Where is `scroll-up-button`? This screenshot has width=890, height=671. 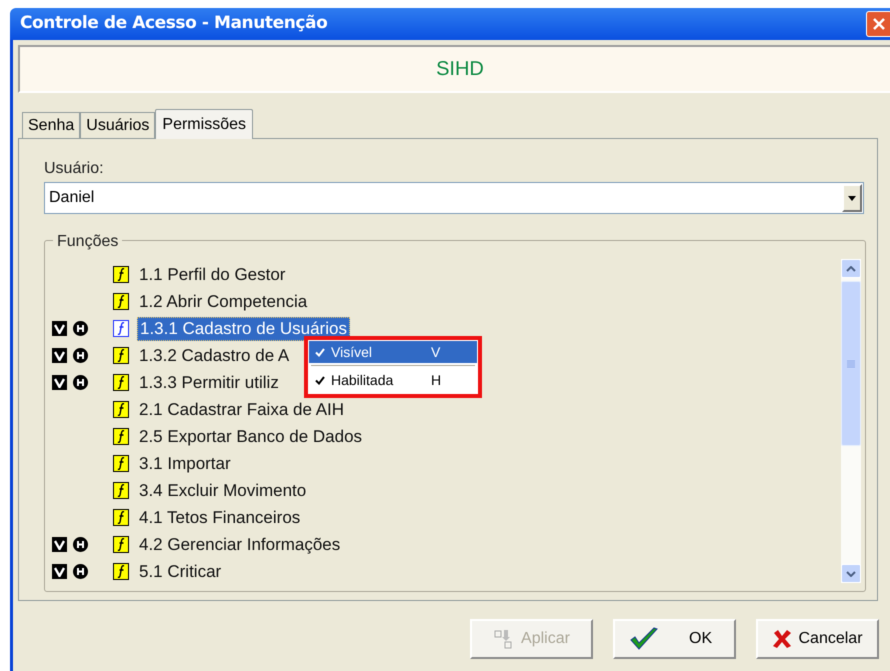 scroll-up-button is located at coordinates (851, 268).